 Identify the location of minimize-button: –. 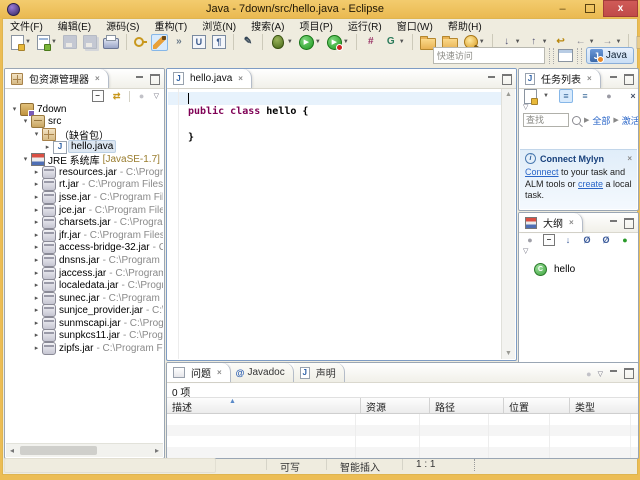
(562, 8).